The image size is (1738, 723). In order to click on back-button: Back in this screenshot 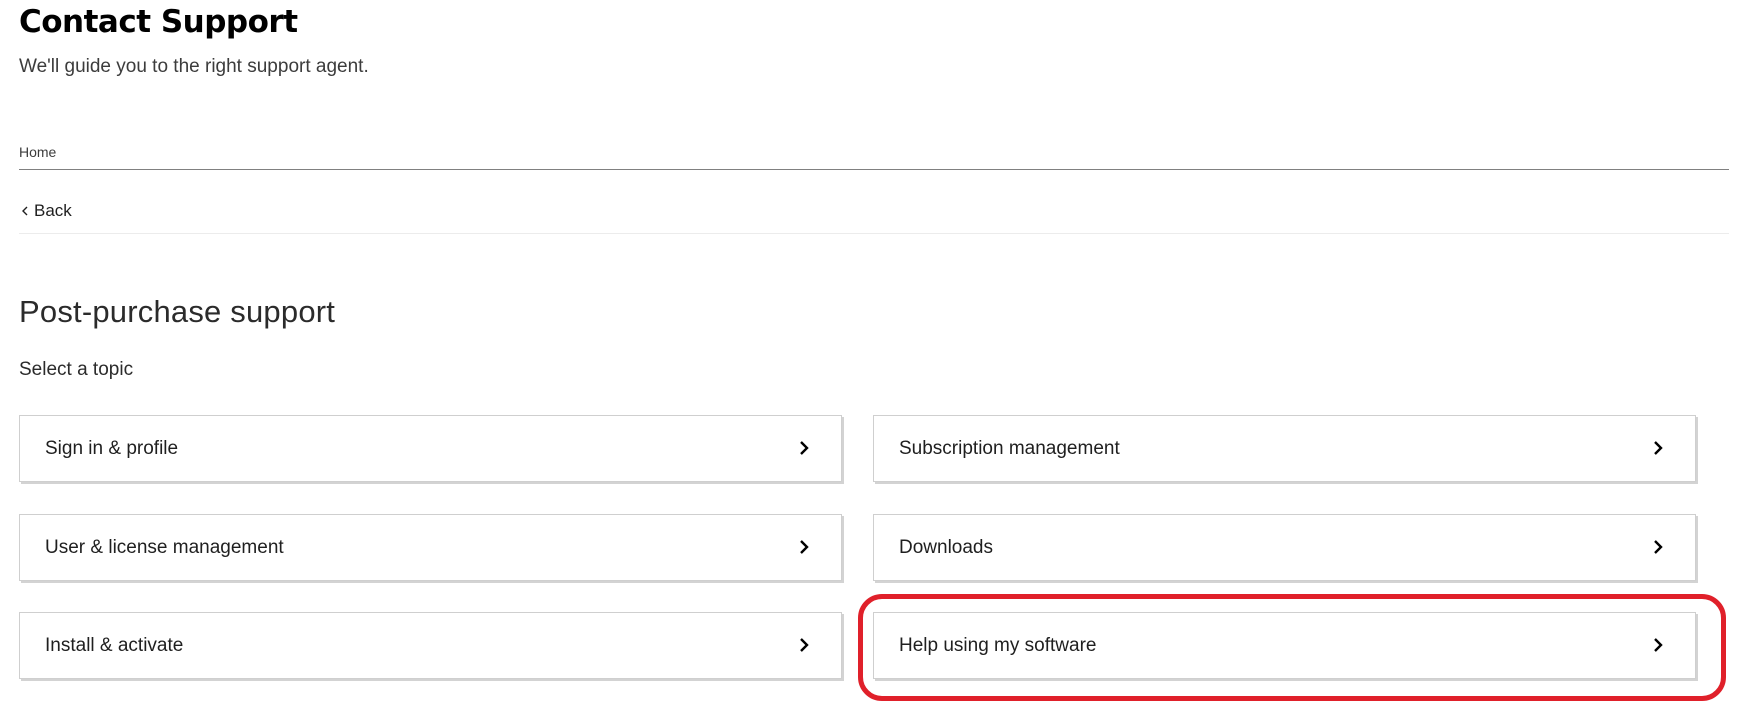, I will do `click(45, 211)`.